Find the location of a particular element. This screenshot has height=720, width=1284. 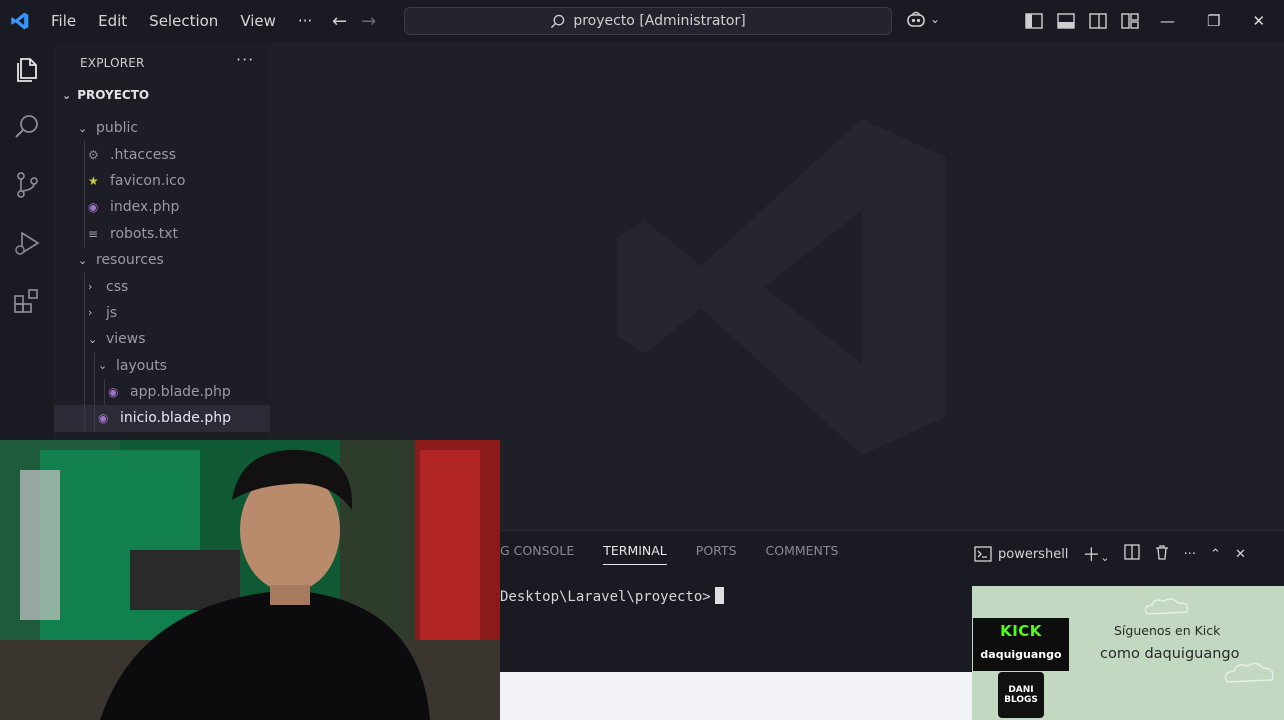

maximize-panel-icon: ⌃ is located at coordinates (1215, 554).